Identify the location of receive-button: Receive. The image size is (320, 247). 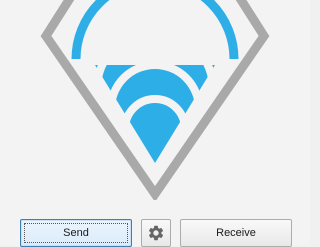
(236, 233).